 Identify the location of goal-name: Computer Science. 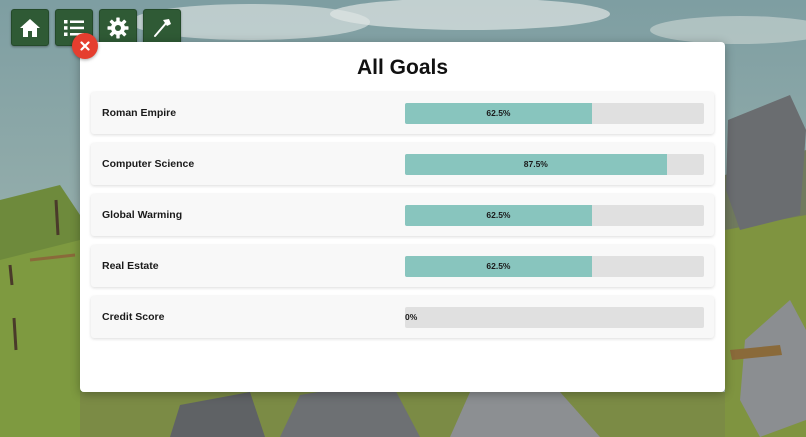
(148, 164).